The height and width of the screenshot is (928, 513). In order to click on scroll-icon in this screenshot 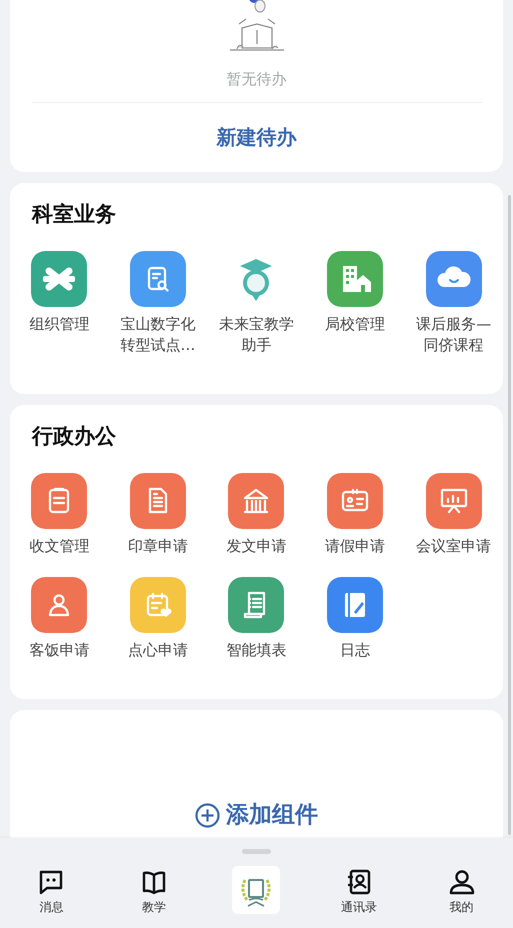, I will do `click(256, 605)`.